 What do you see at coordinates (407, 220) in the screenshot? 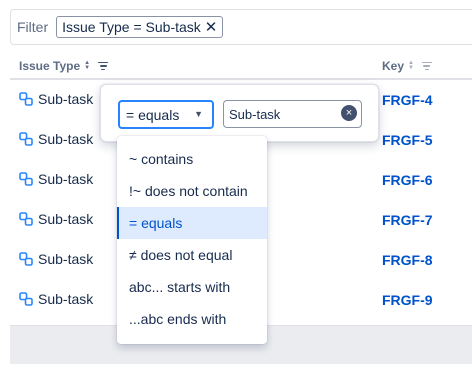
I see `issue-key-link: FRGF-7` at bounding box center [407, 220].